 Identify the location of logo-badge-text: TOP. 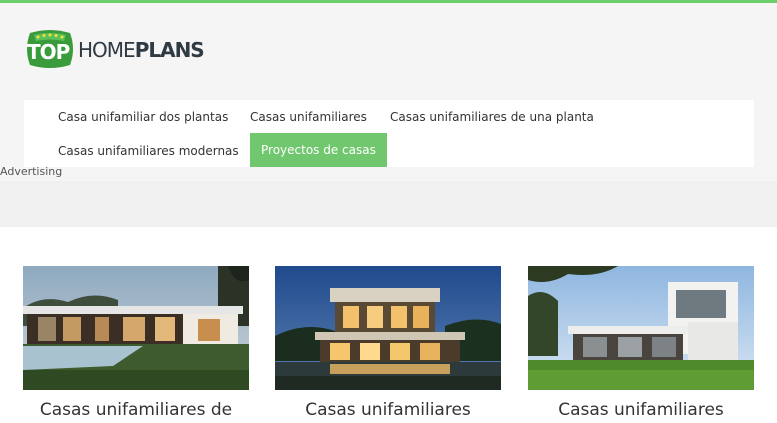
(48, 52).